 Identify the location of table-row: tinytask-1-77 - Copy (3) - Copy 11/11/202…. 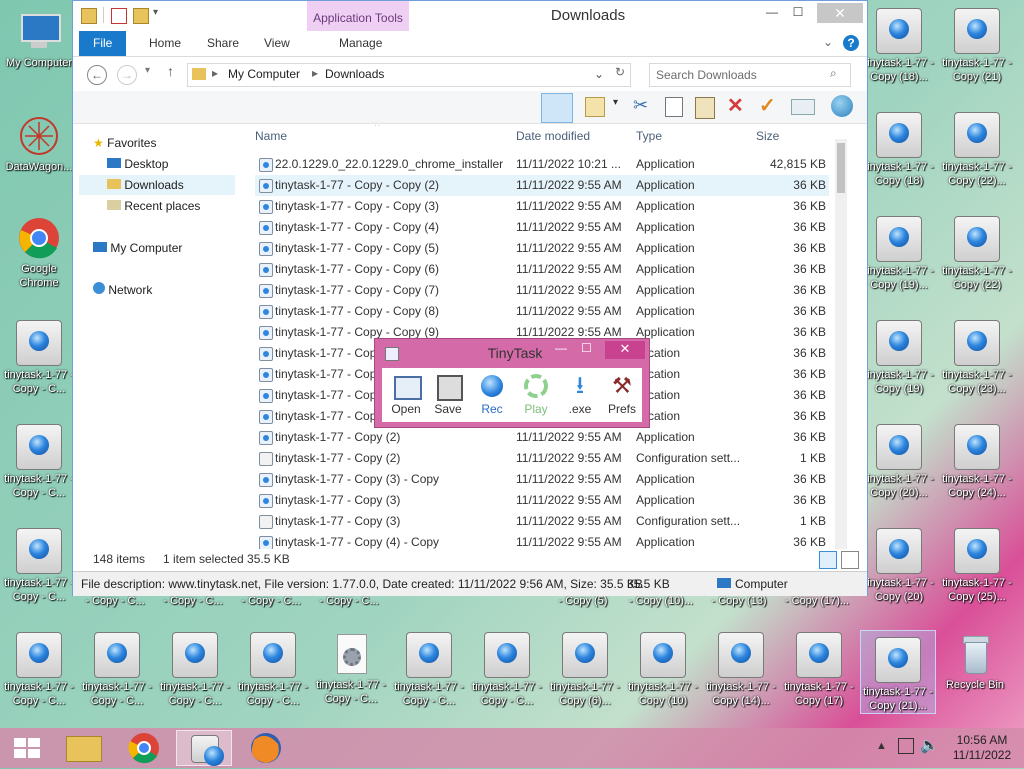
(542, 479).